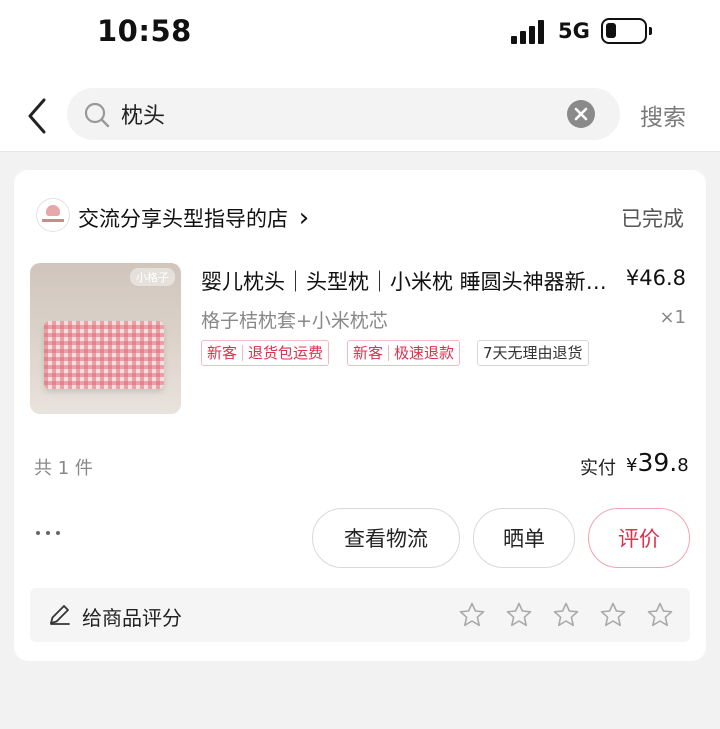 This screenshot has width=720, height=729. What do you see at coordinates (672, 317) in the screenshot?
I see `product-quantity: ×1` at bounding box center [672, 317].